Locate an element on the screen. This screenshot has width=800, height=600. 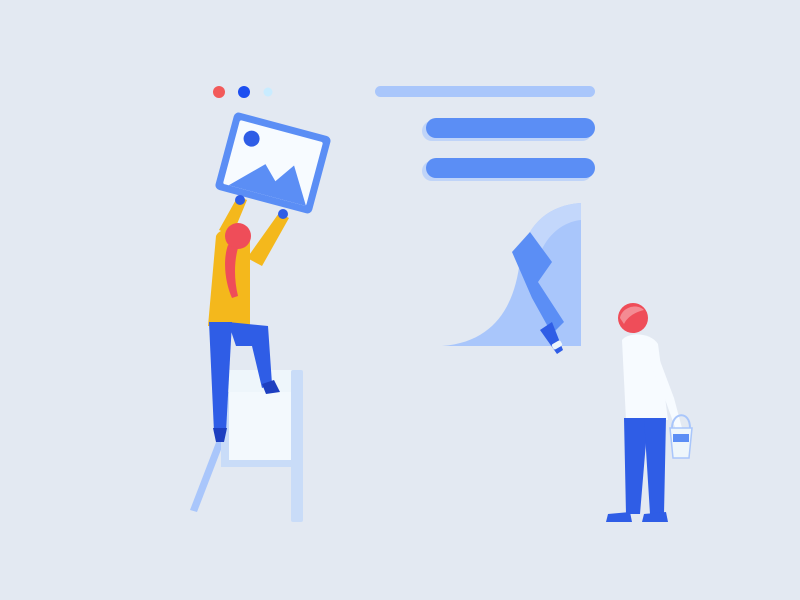
left-hand is located at coordinates (240, 200).